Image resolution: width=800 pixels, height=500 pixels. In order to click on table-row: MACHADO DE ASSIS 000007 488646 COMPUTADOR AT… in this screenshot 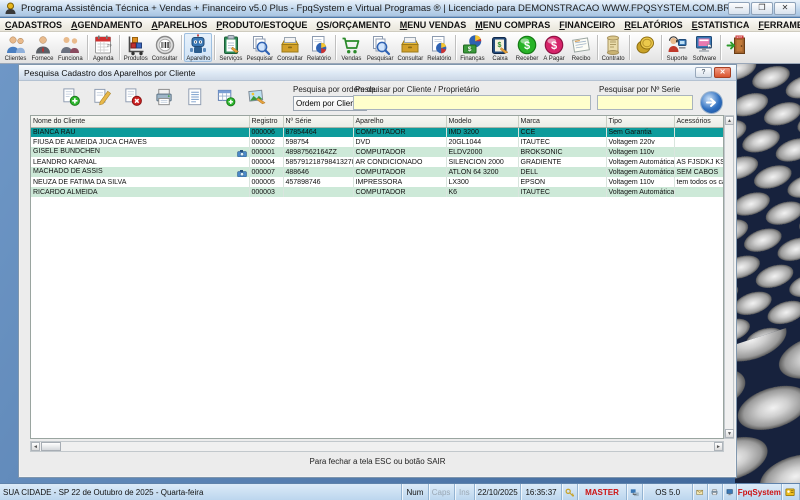, I will do `click(377, 172)`.